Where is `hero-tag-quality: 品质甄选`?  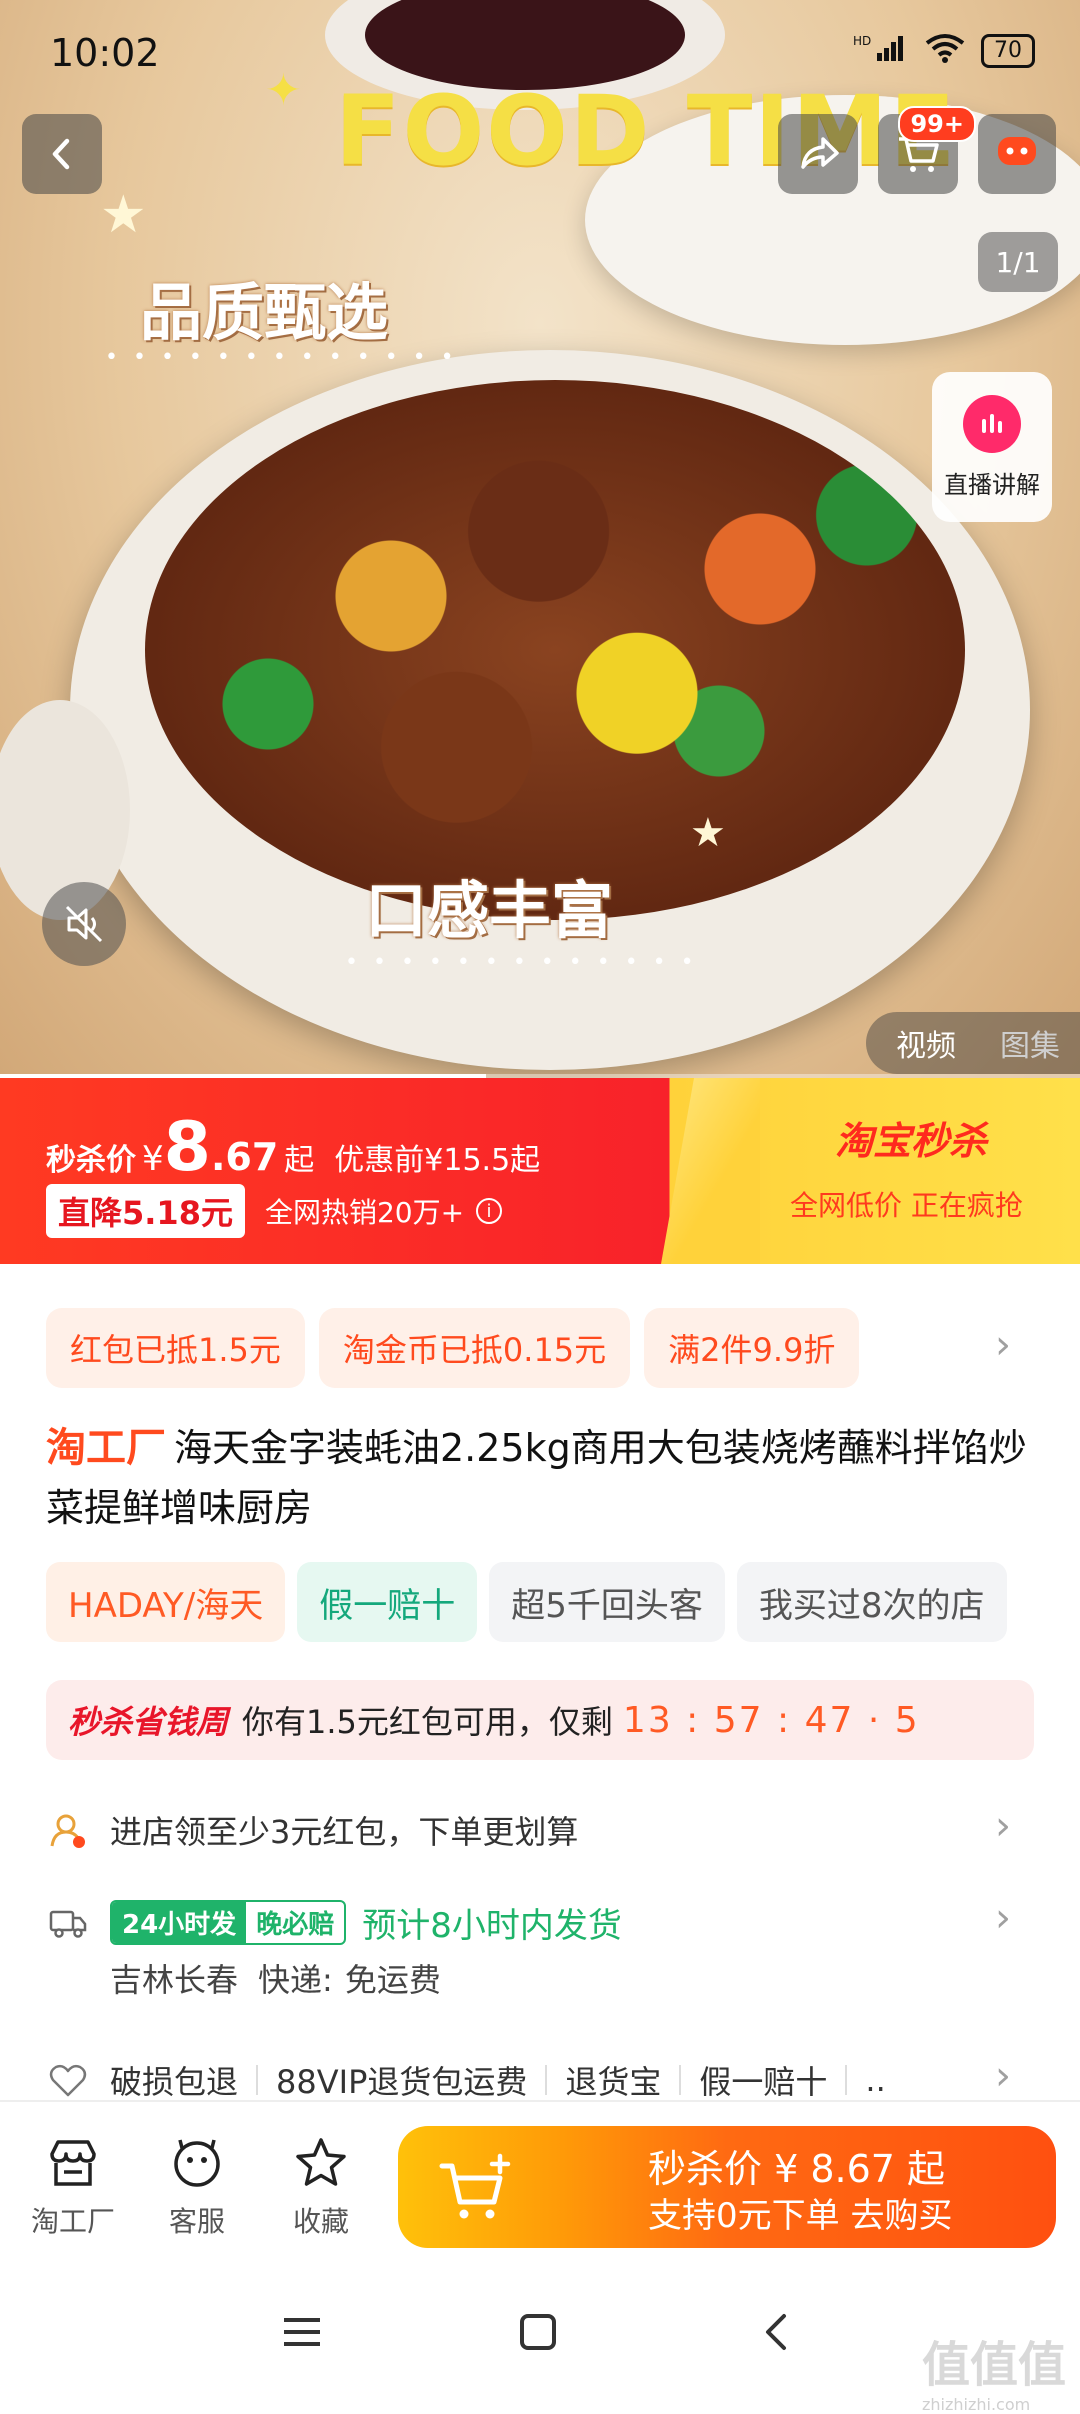
hero-tag-quality: 品质甄选 is located at coordinates (264, 312).